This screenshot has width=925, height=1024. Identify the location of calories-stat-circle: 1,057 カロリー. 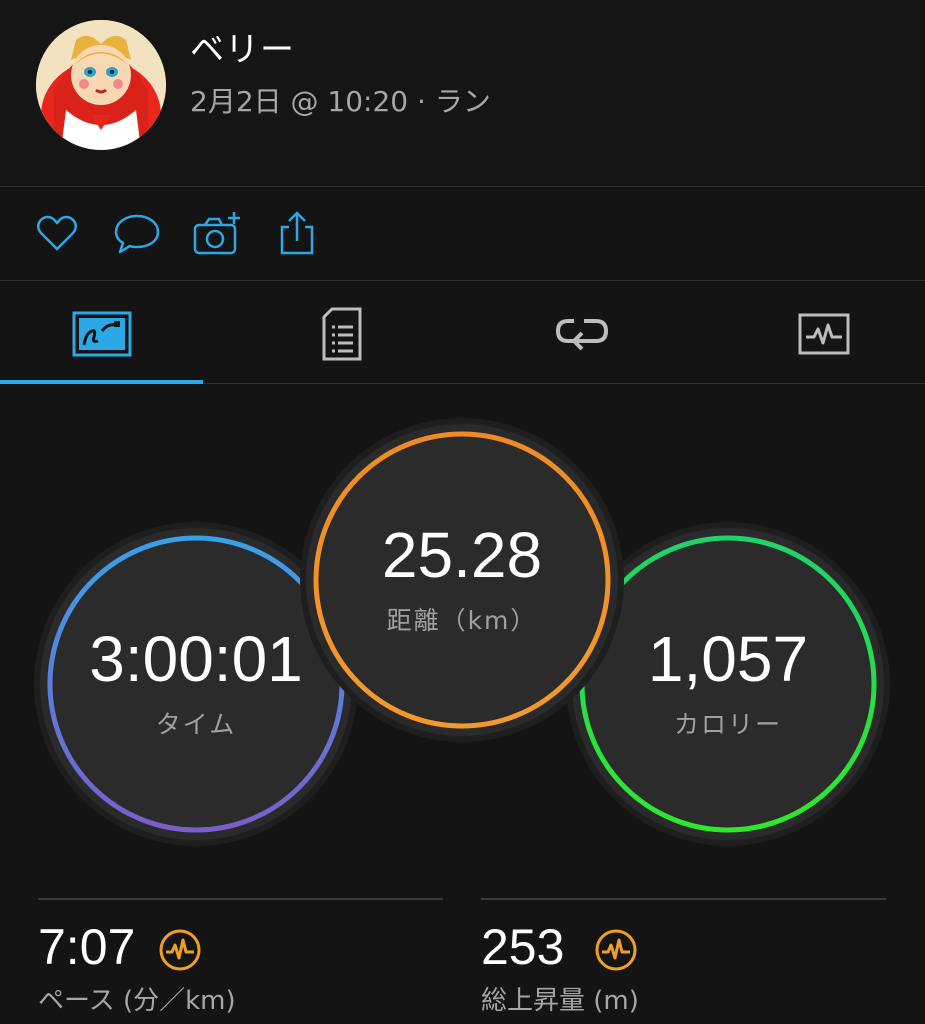
(728, 684).